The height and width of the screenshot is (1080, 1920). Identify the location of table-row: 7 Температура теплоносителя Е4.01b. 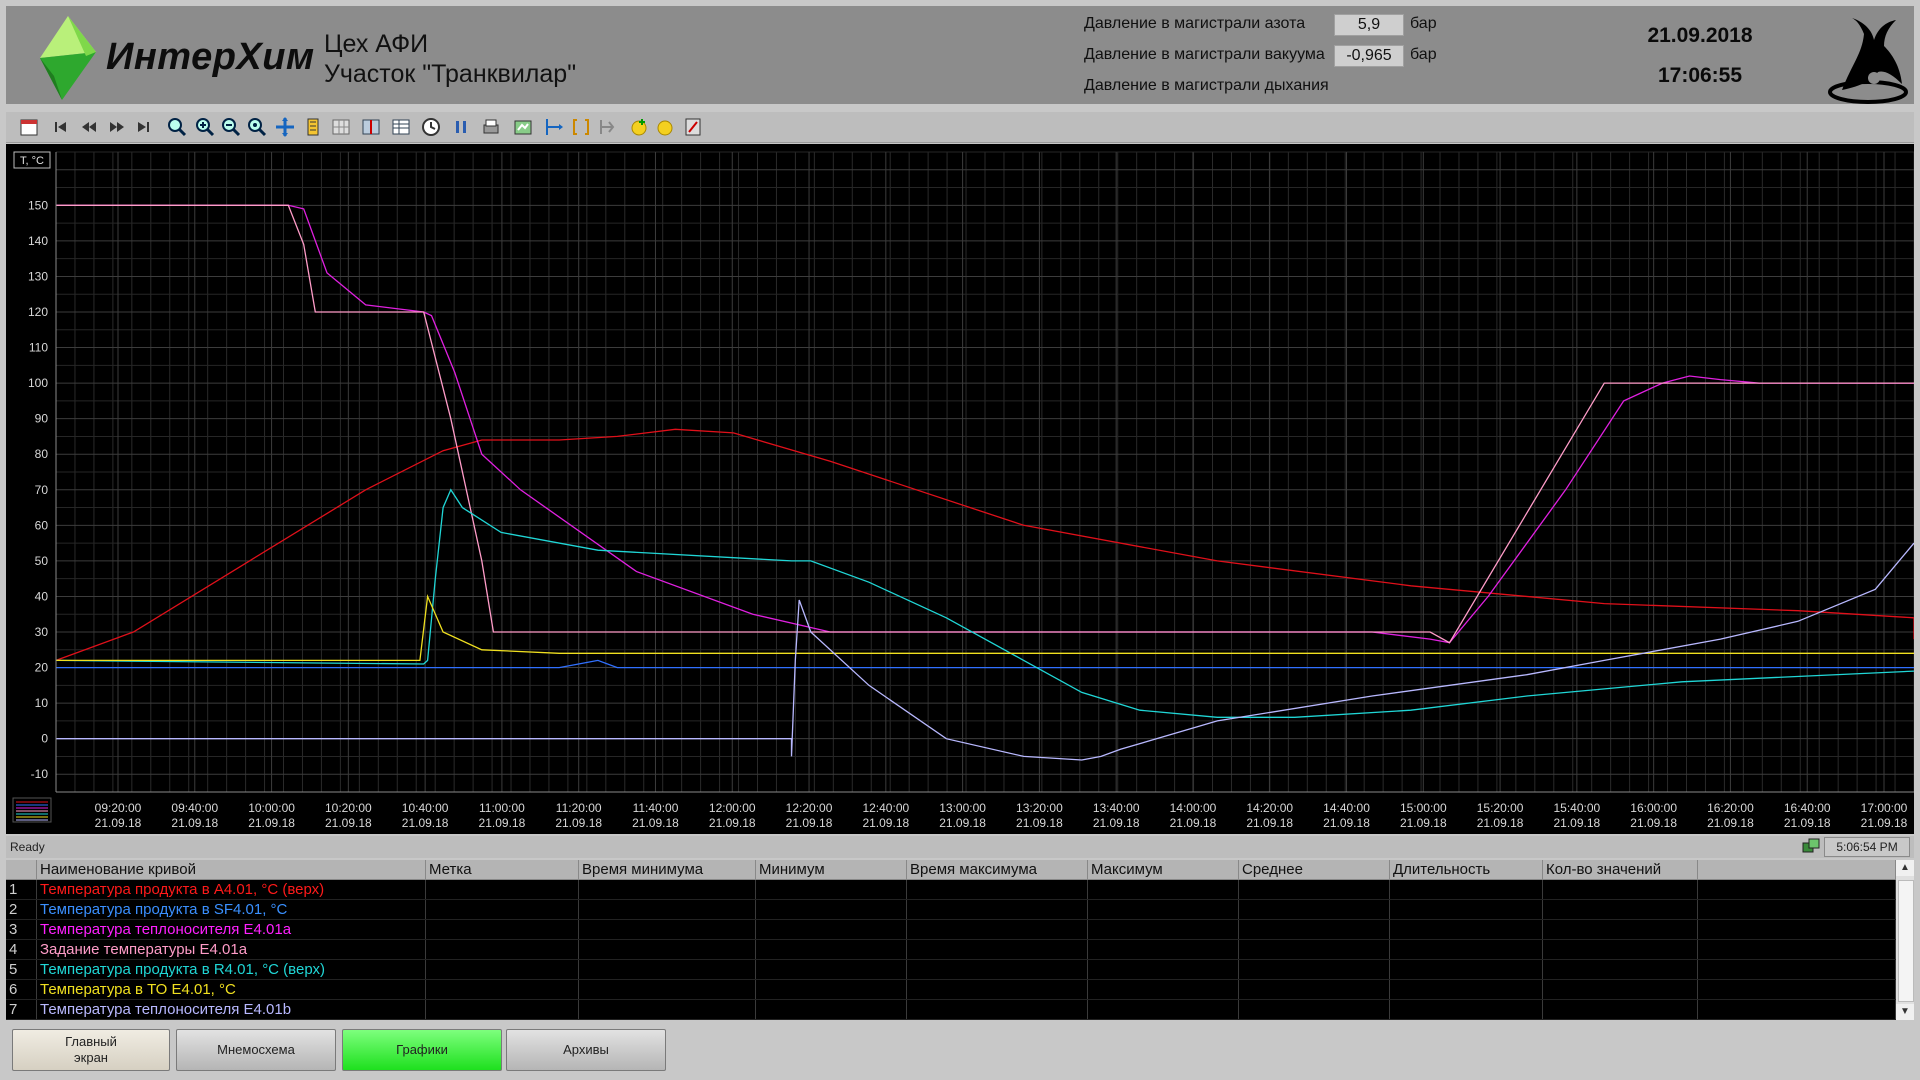
(951, 1009).